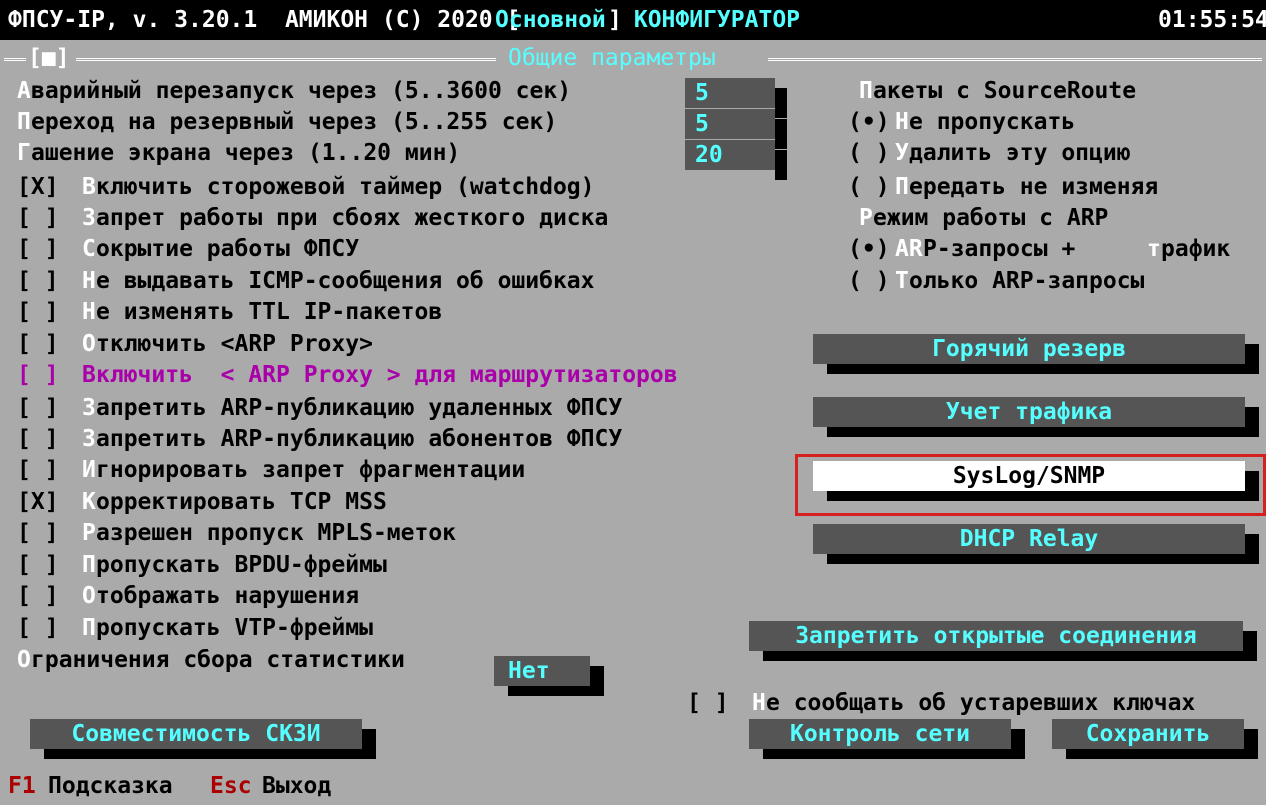  I want to click on screensaver-minutes-input: 20, so click(730, 155).